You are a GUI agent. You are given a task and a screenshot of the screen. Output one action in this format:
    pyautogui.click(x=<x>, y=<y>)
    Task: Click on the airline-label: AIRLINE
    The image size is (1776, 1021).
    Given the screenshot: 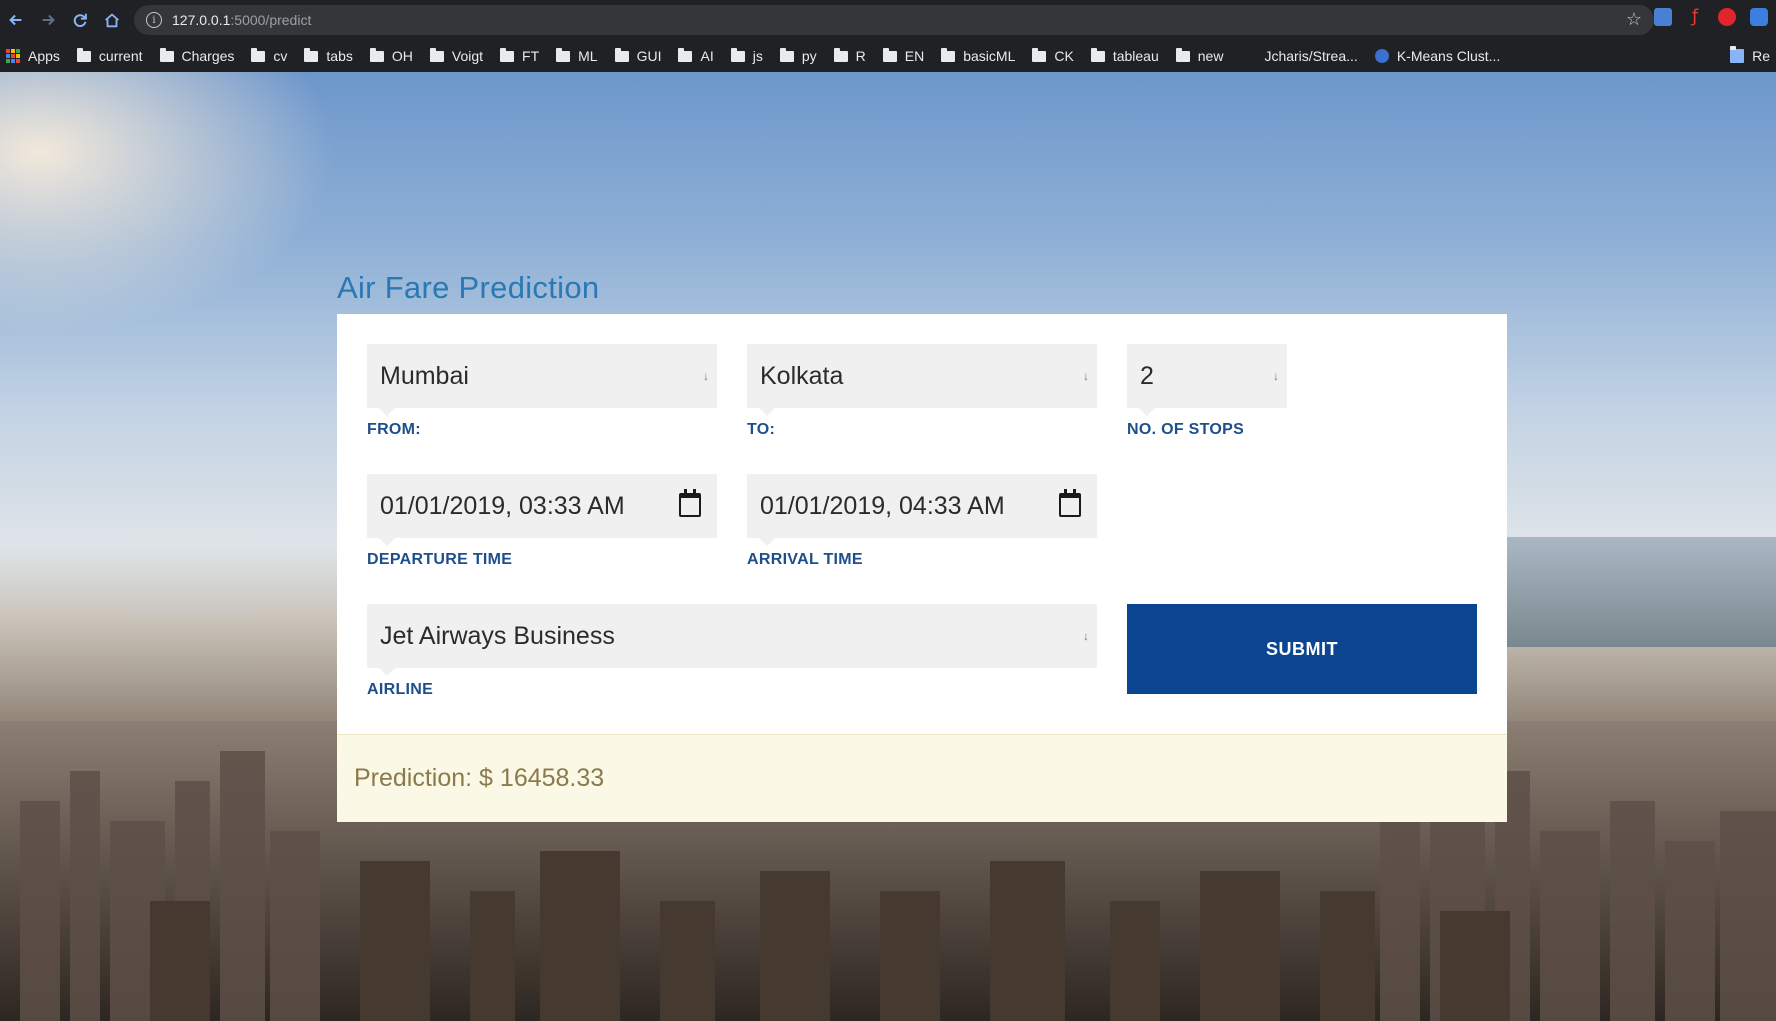 What is the action you would take?
    pyautogui.click(x=400, y=689)
    